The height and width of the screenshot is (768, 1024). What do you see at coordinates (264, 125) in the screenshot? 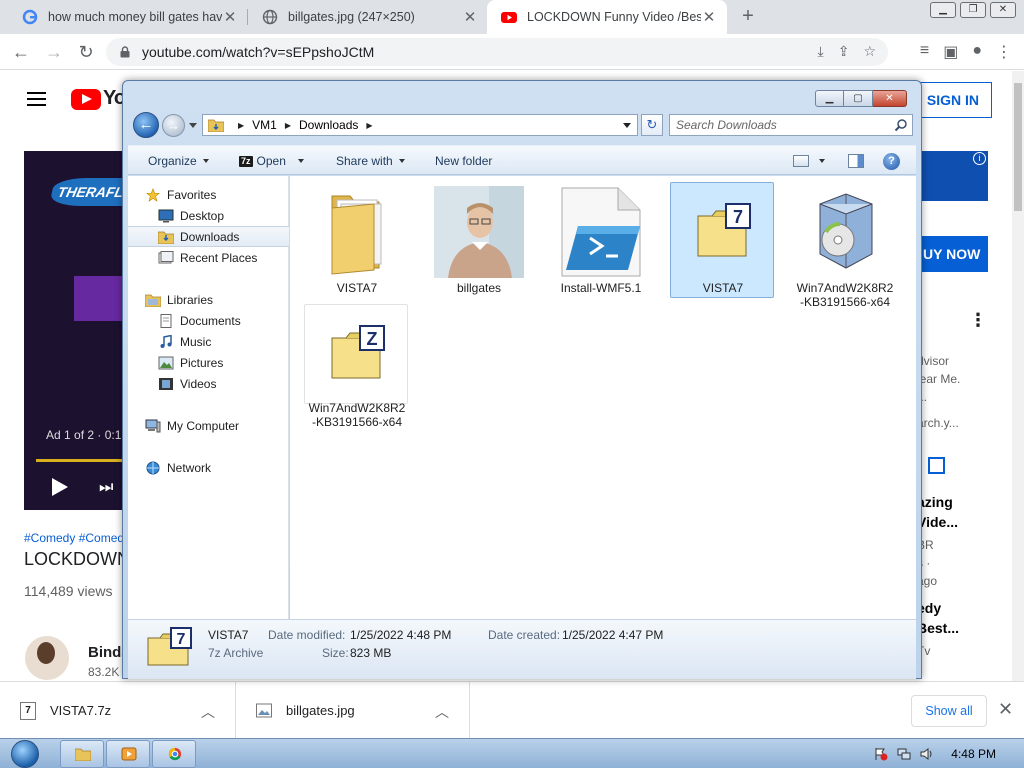
I see `breadcrumb-vm1: VM1` at bounding box center [264, 125].